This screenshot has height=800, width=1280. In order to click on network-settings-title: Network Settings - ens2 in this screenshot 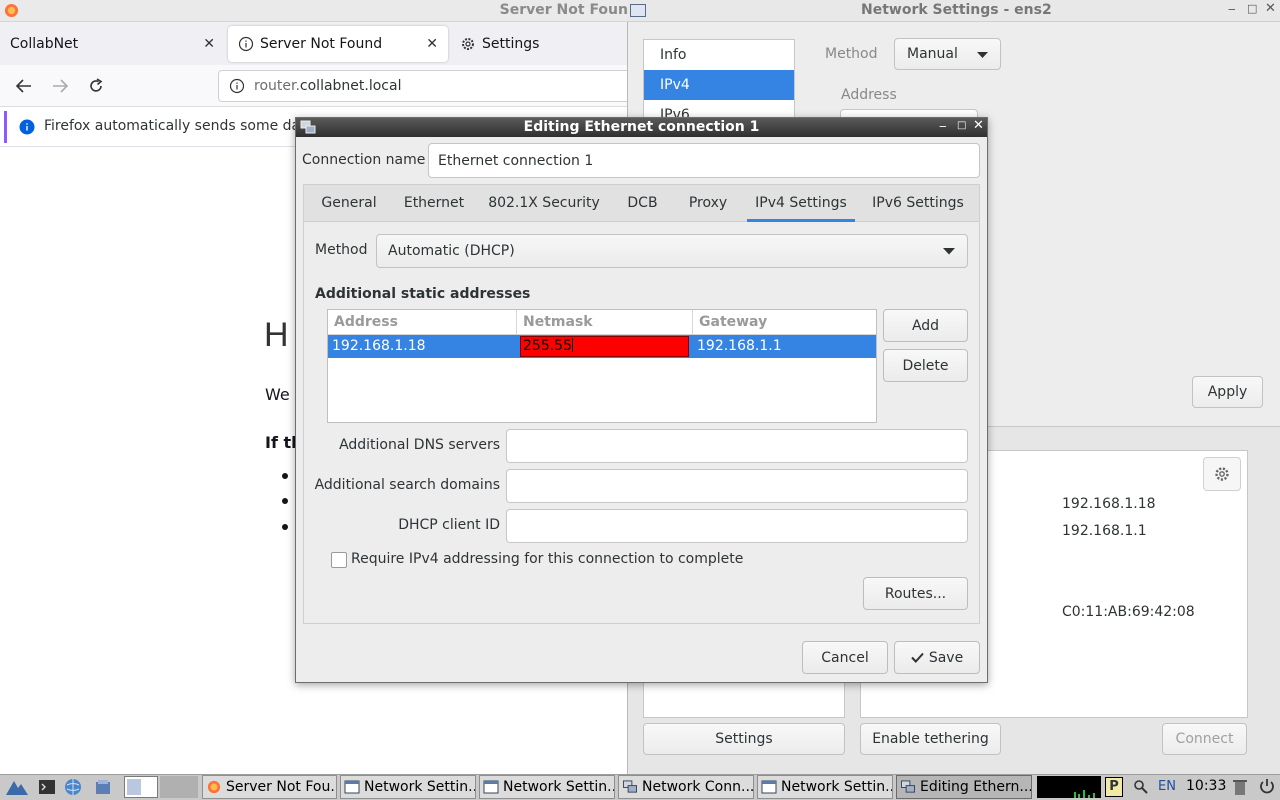, I will do `click(956, 10)`.